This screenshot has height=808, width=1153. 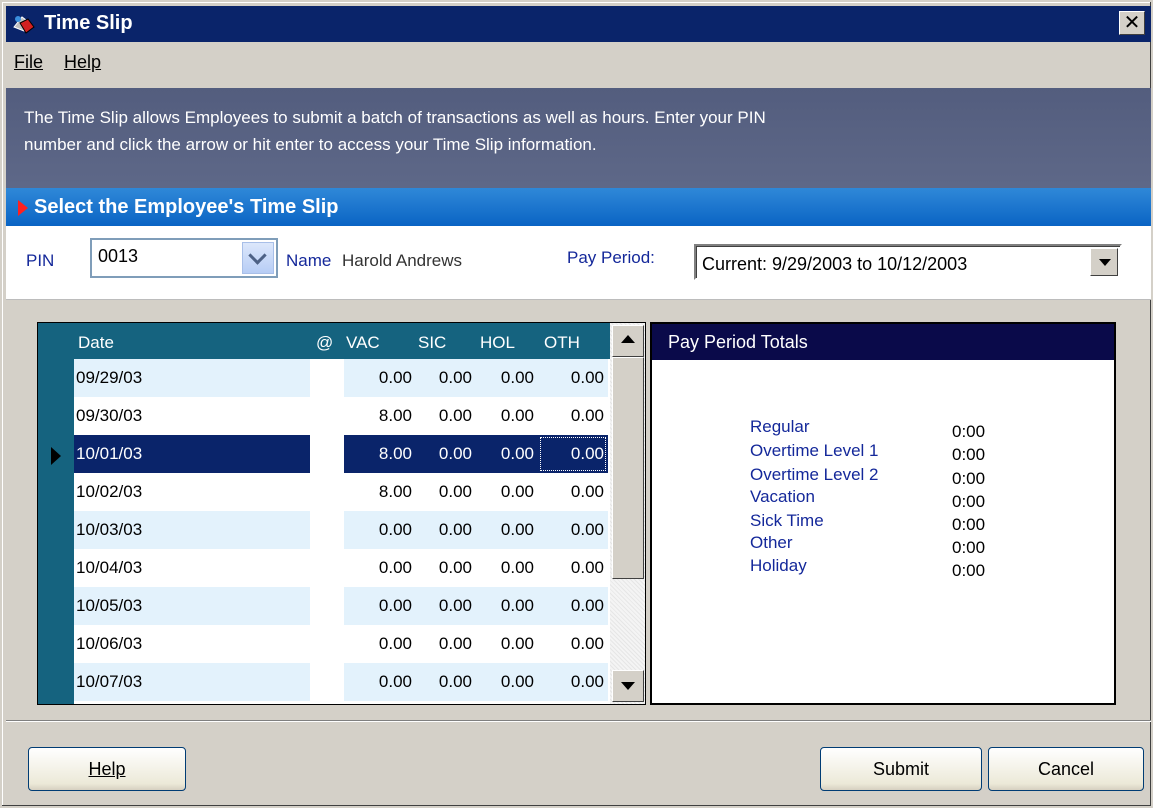 I want to click on table-row: 09/29/03 0.00 0.00 0.00 0.00, so click(x=342, y=378).